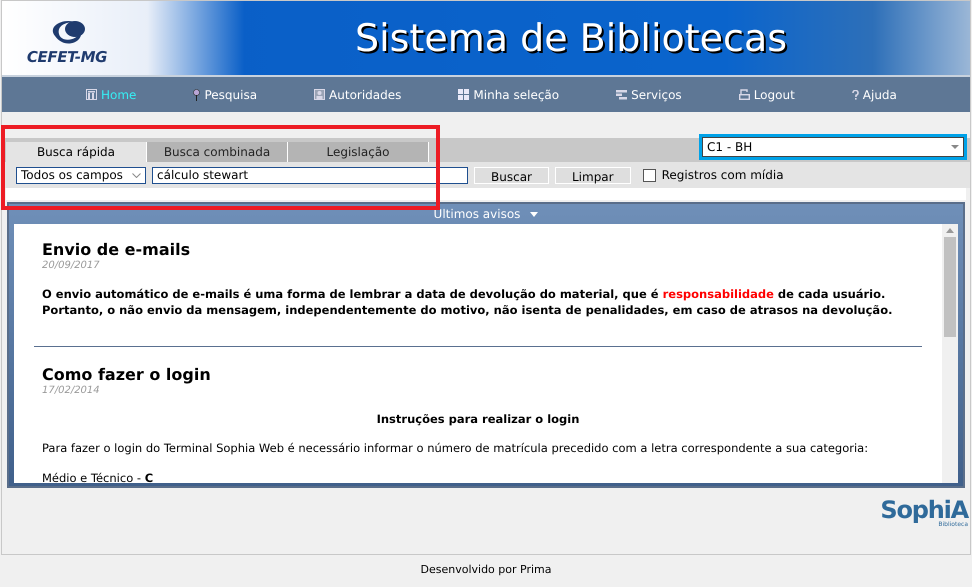 The width and height of the screenshot is (972, 587). What do you see at coordinates (924, 510) in the screenshot?
I see `brand-logo-text: SophiA` at bounding box center [924, 510].